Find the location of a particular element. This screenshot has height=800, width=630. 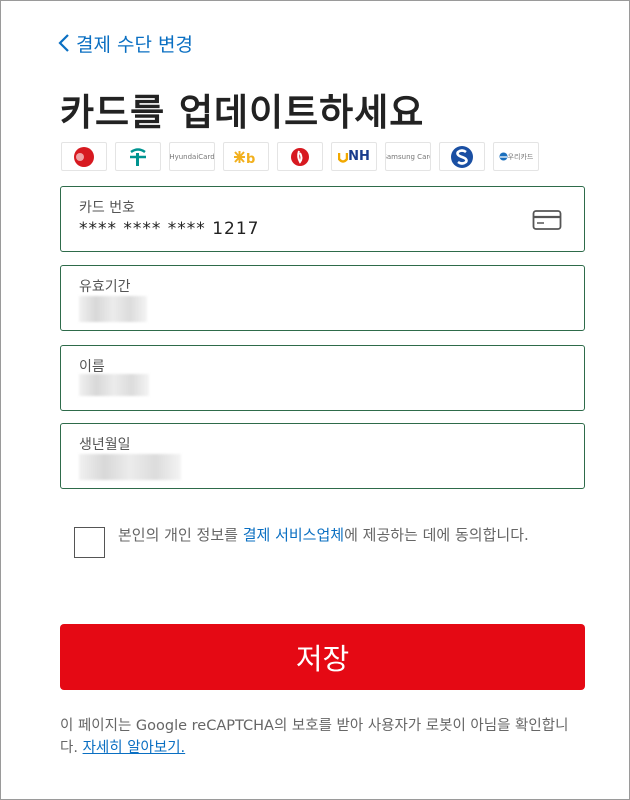

lotte-card-logo is located at coordinates (300, 156).